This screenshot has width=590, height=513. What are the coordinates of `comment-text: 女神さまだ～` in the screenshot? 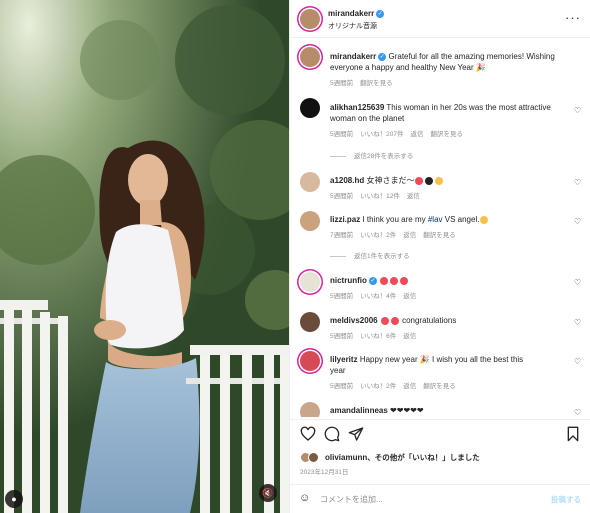 It's located at (390, 180).